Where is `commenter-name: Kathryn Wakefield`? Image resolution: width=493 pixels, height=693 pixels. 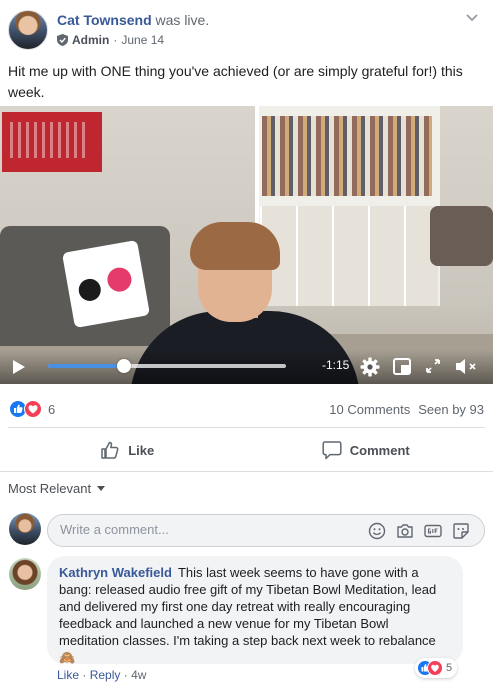
commenter-name: Kathryn Wakefield is located at coordinates (115, 572).